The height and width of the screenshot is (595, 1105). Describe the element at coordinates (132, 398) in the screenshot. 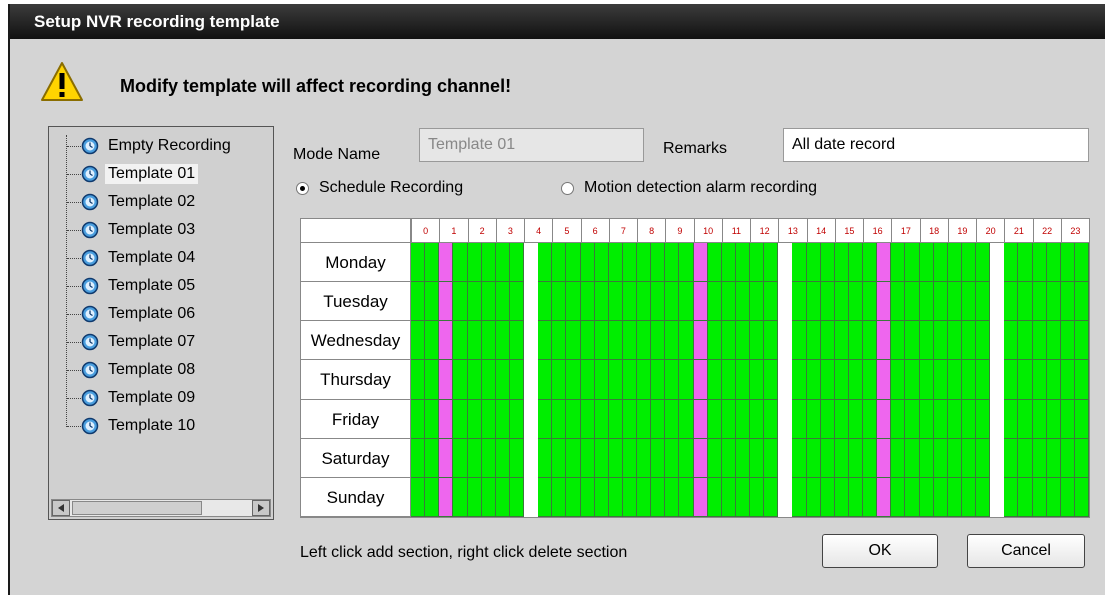

I see `tree-item: Template 09` at that location.